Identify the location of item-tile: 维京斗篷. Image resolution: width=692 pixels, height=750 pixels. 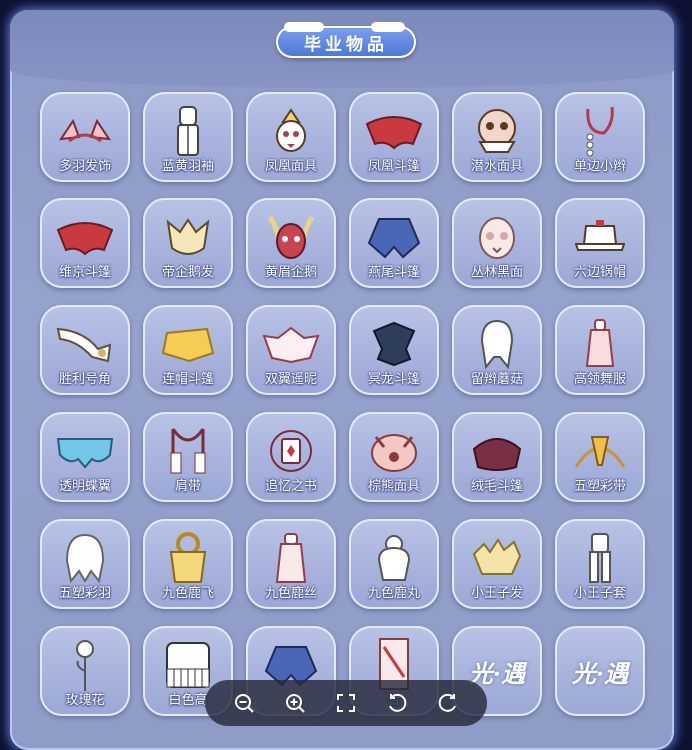
(85, 243).